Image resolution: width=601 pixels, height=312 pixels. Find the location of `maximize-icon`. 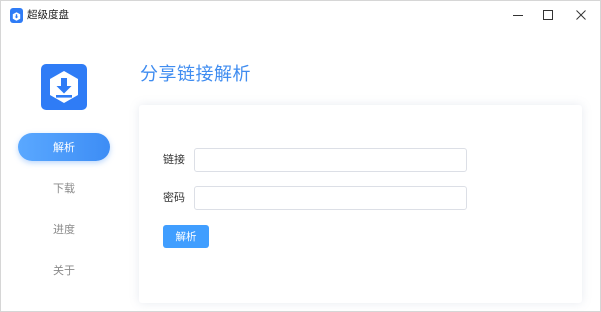

maximize-icon is located at coordinates (548, 15).